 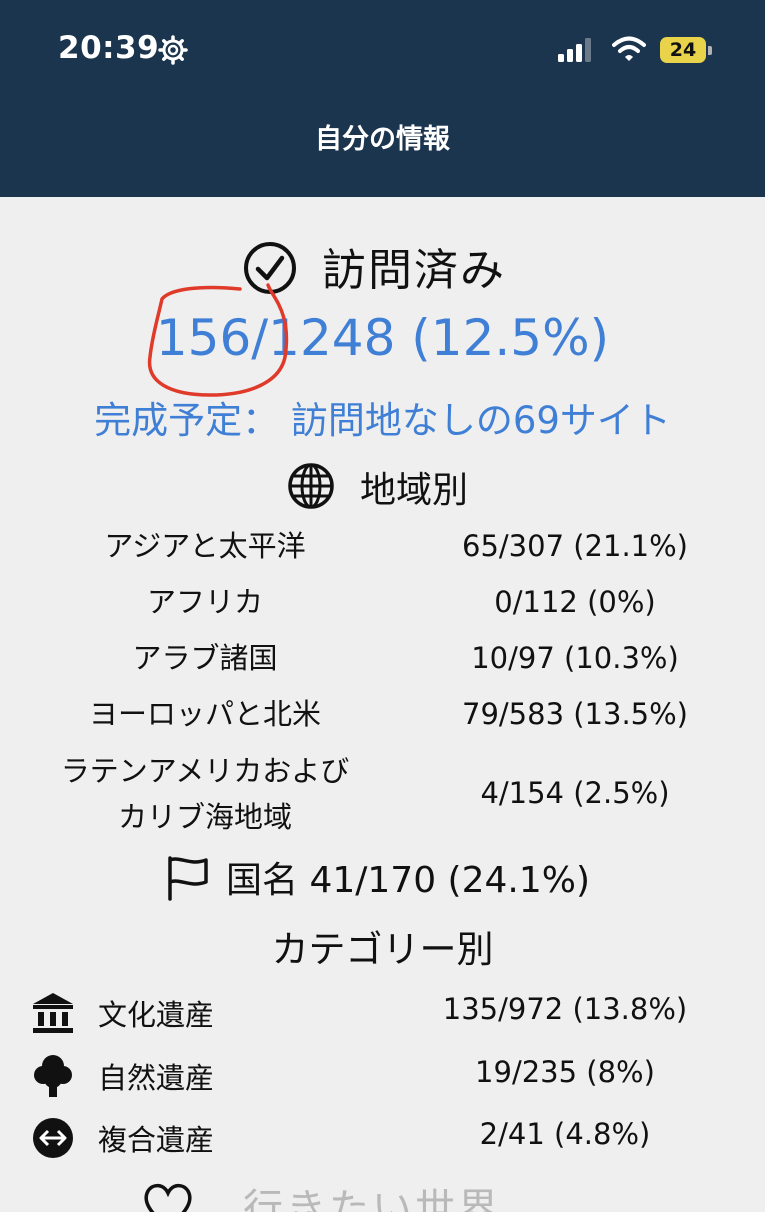 I want to click on tree-icon, so click(x=53, y=1076).